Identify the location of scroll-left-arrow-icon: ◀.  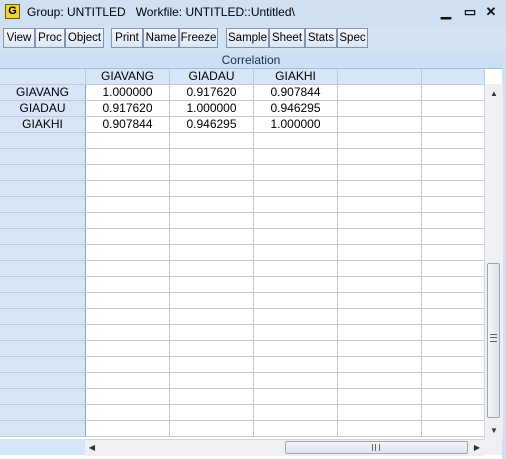
(92, 448).